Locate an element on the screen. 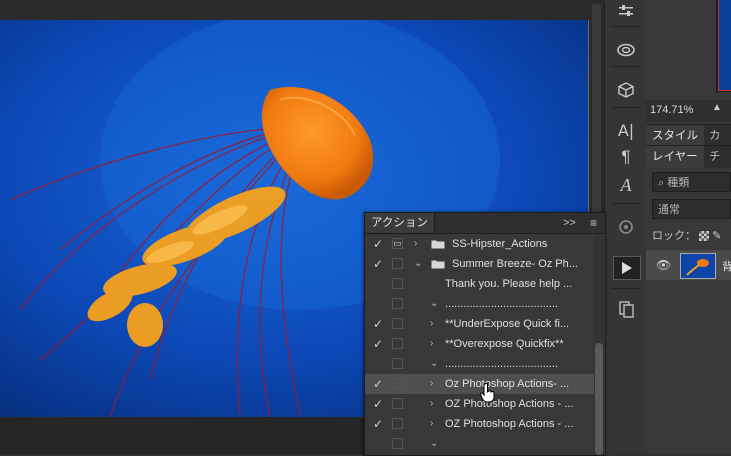  style-tab-row: スタイル カラ is located at coordinates (688, 144).